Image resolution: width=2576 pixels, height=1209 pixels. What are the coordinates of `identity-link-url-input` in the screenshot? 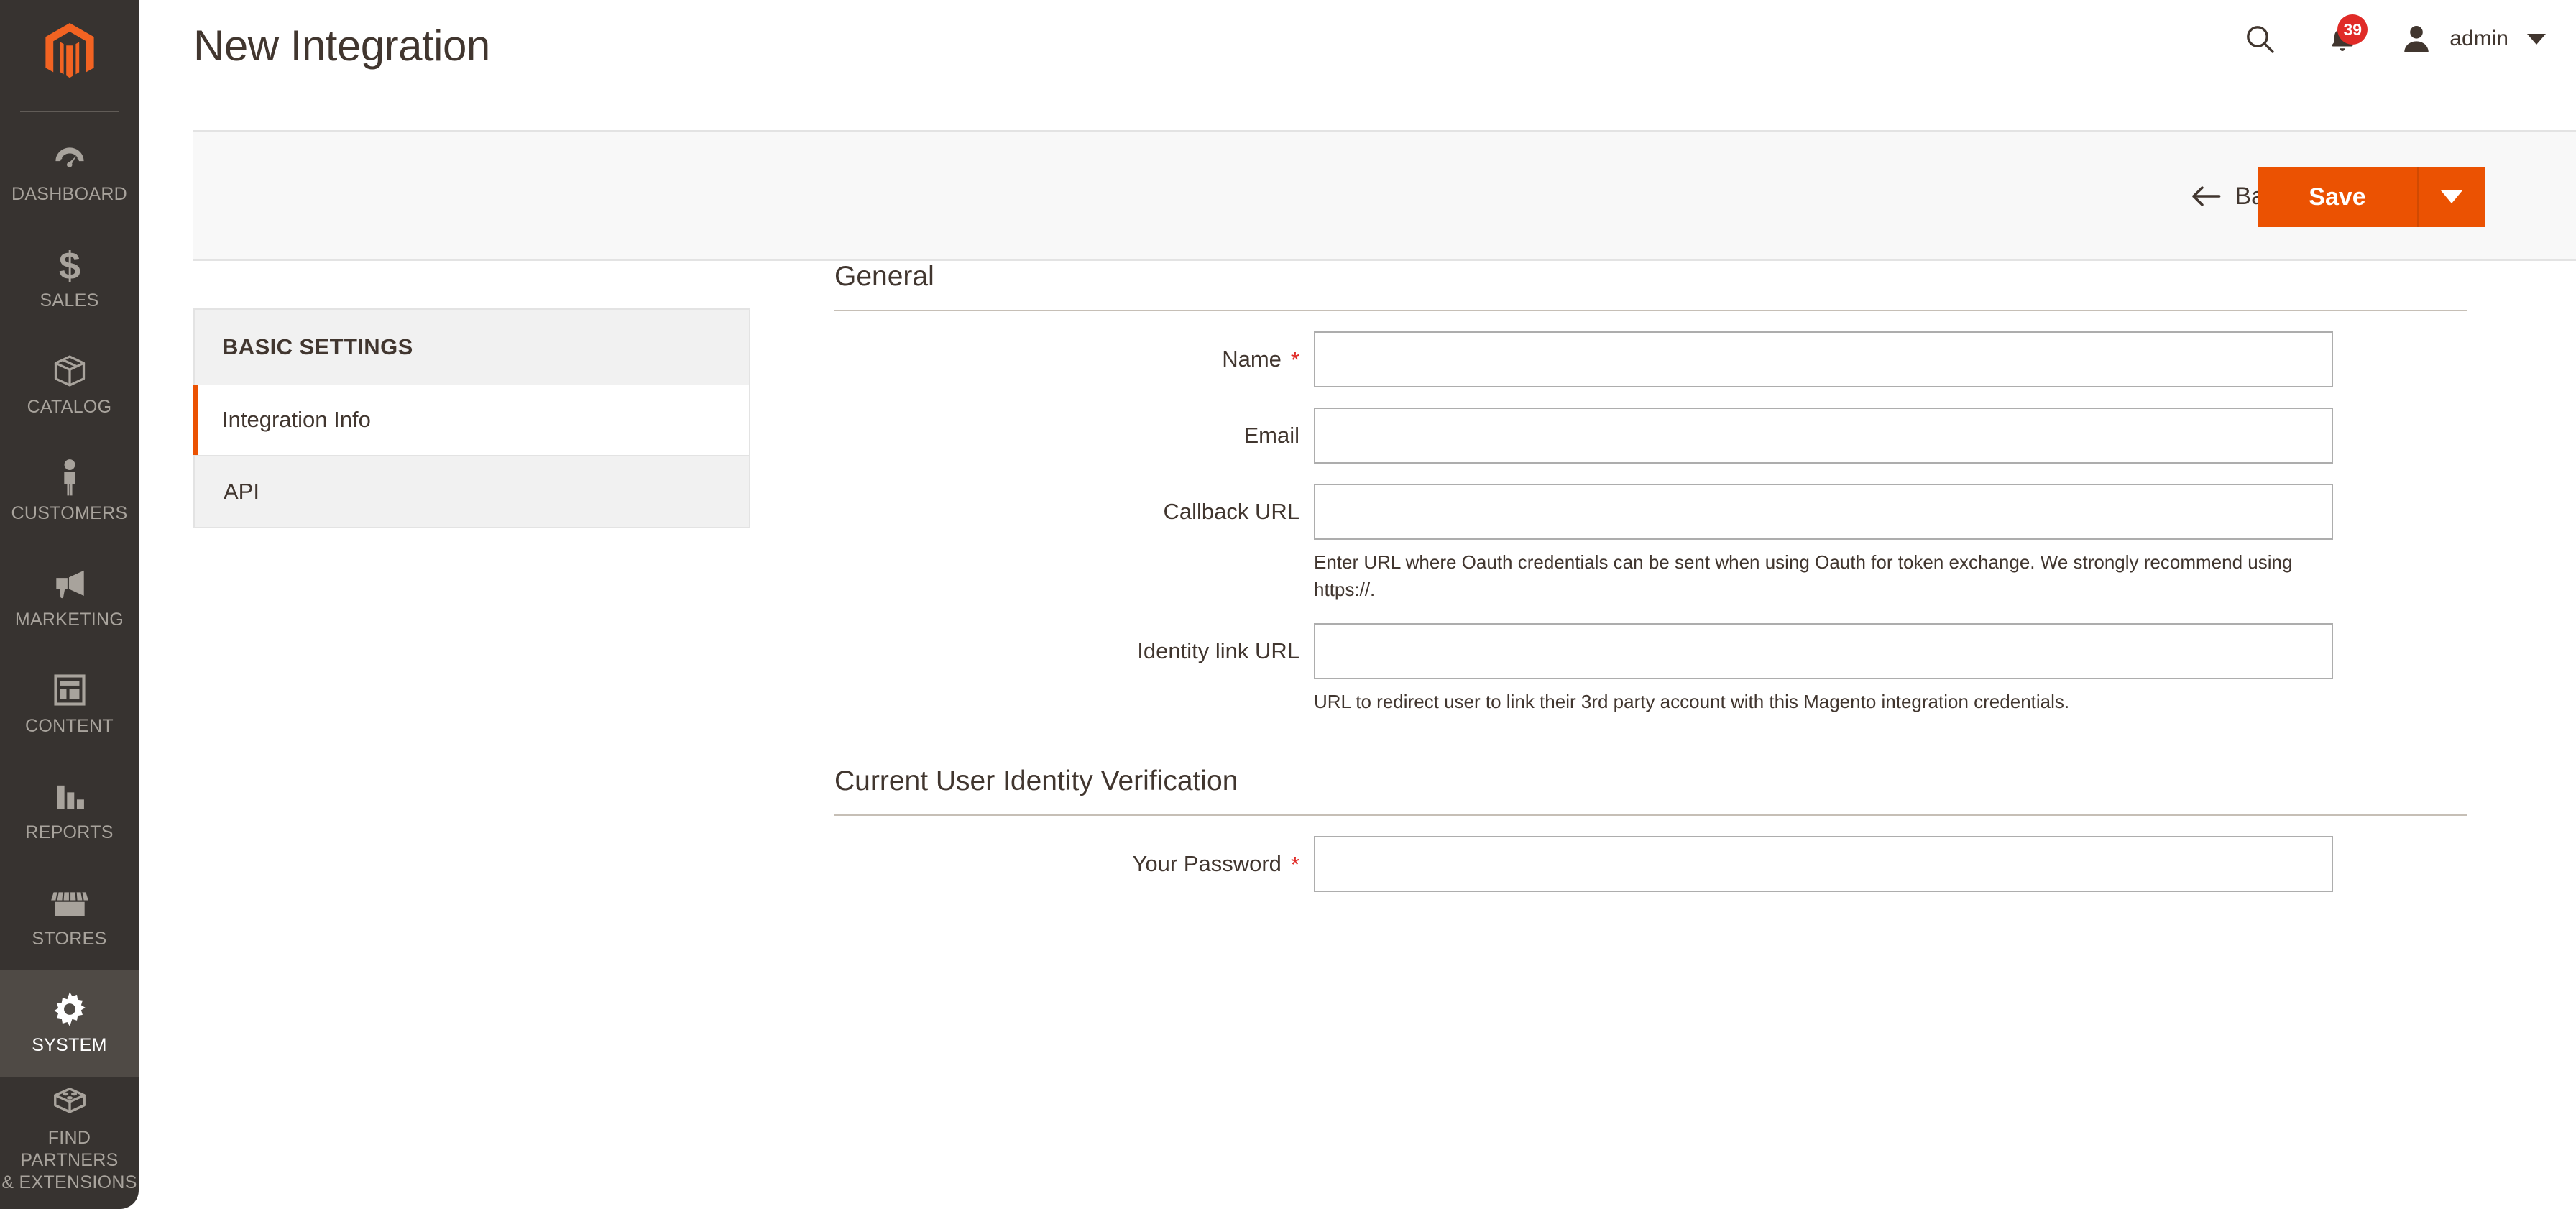 It's located at (1823, 651).